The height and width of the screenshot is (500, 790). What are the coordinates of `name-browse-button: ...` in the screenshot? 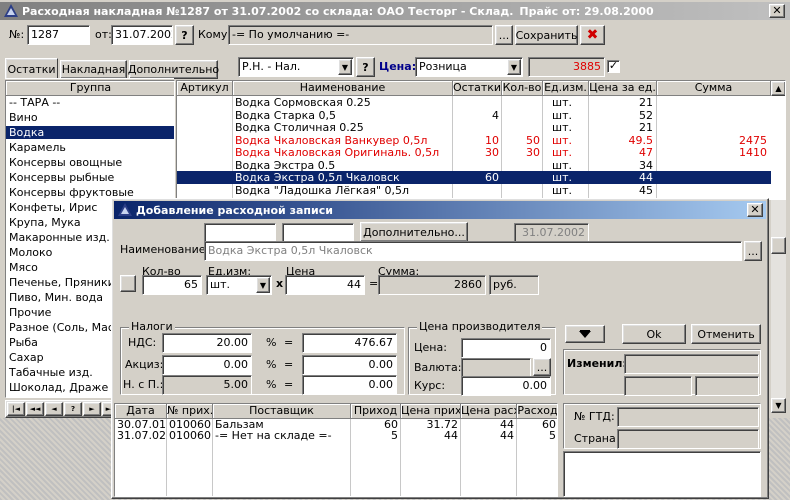 It's located at (753, 251).